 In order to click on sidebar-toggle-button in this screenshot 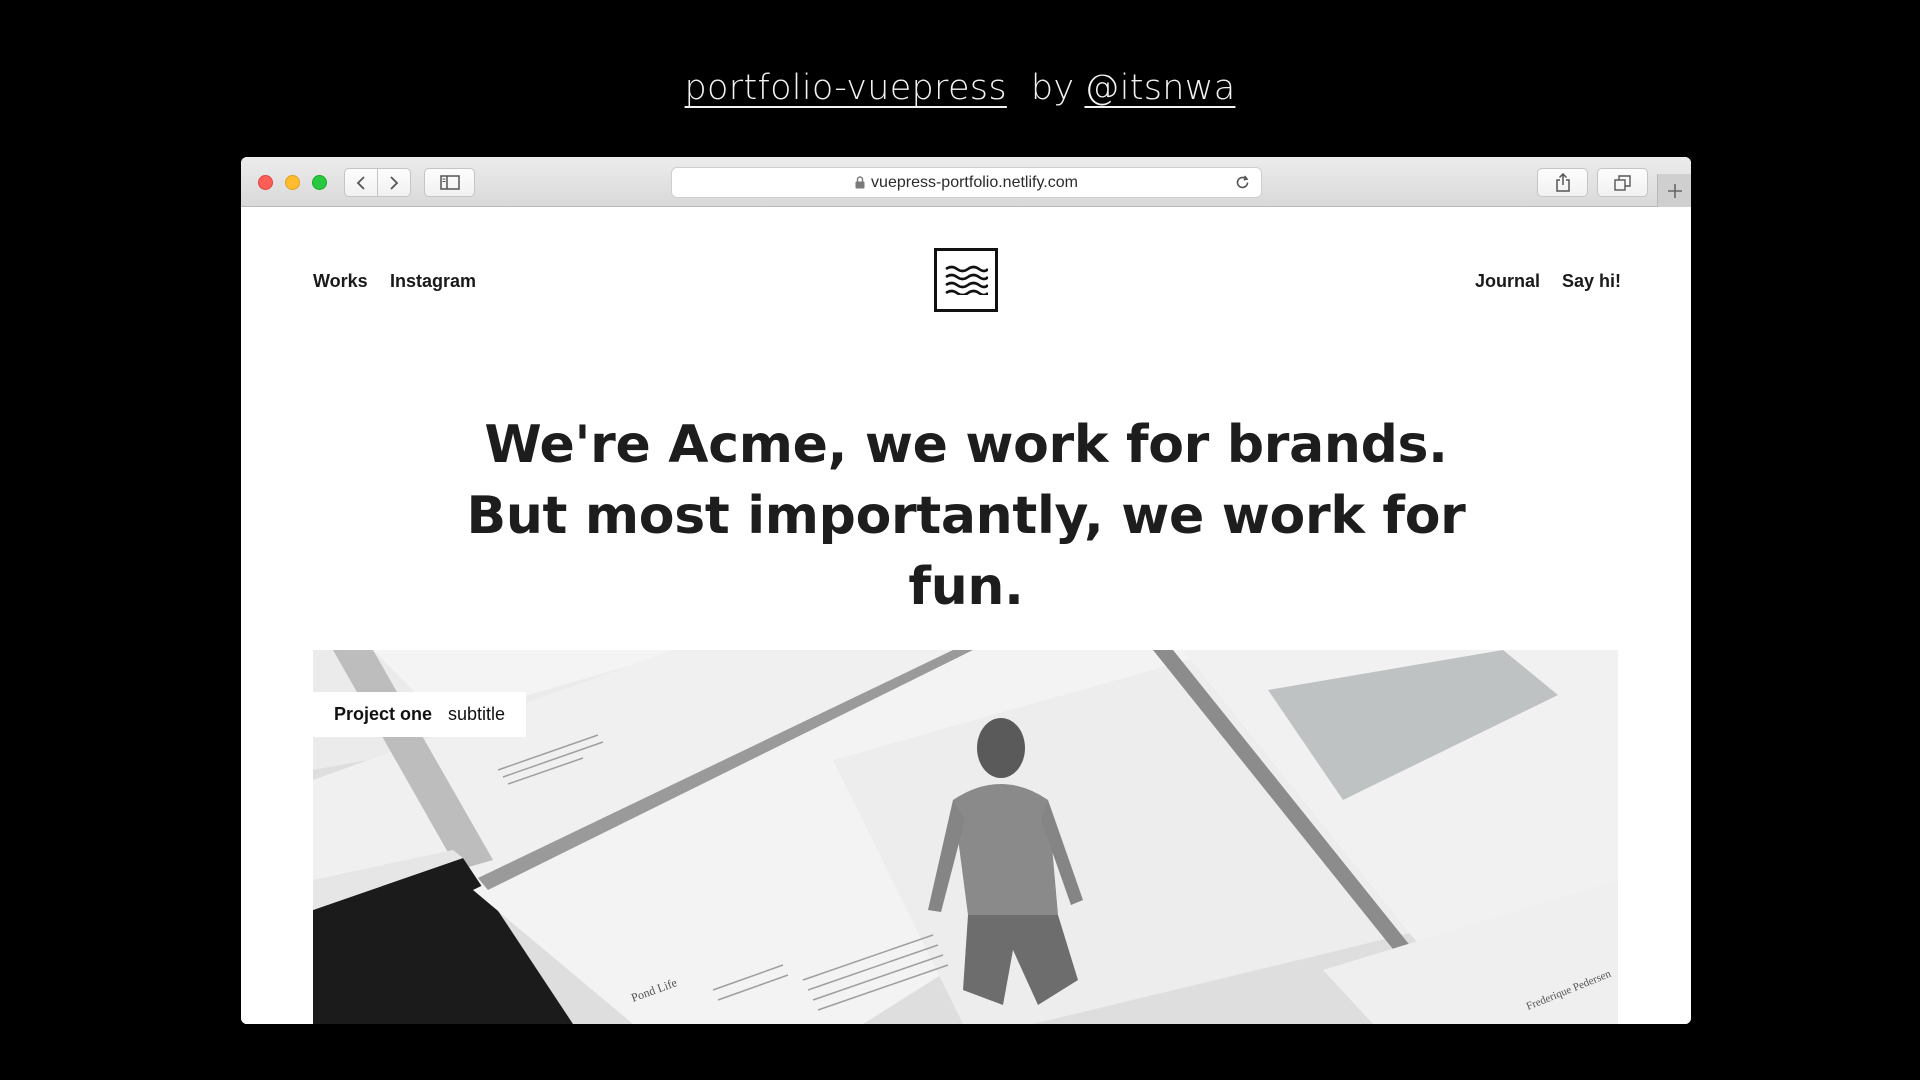, I will do `click(449, 182)`.